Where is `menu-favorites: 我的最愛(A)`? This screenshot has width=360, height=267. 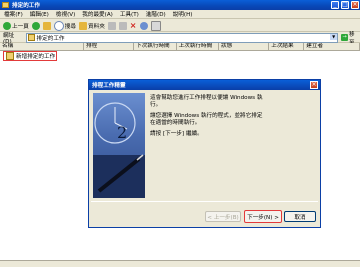
menu-favorites: 我的最愛(A) is located at coordinates (97, 14).